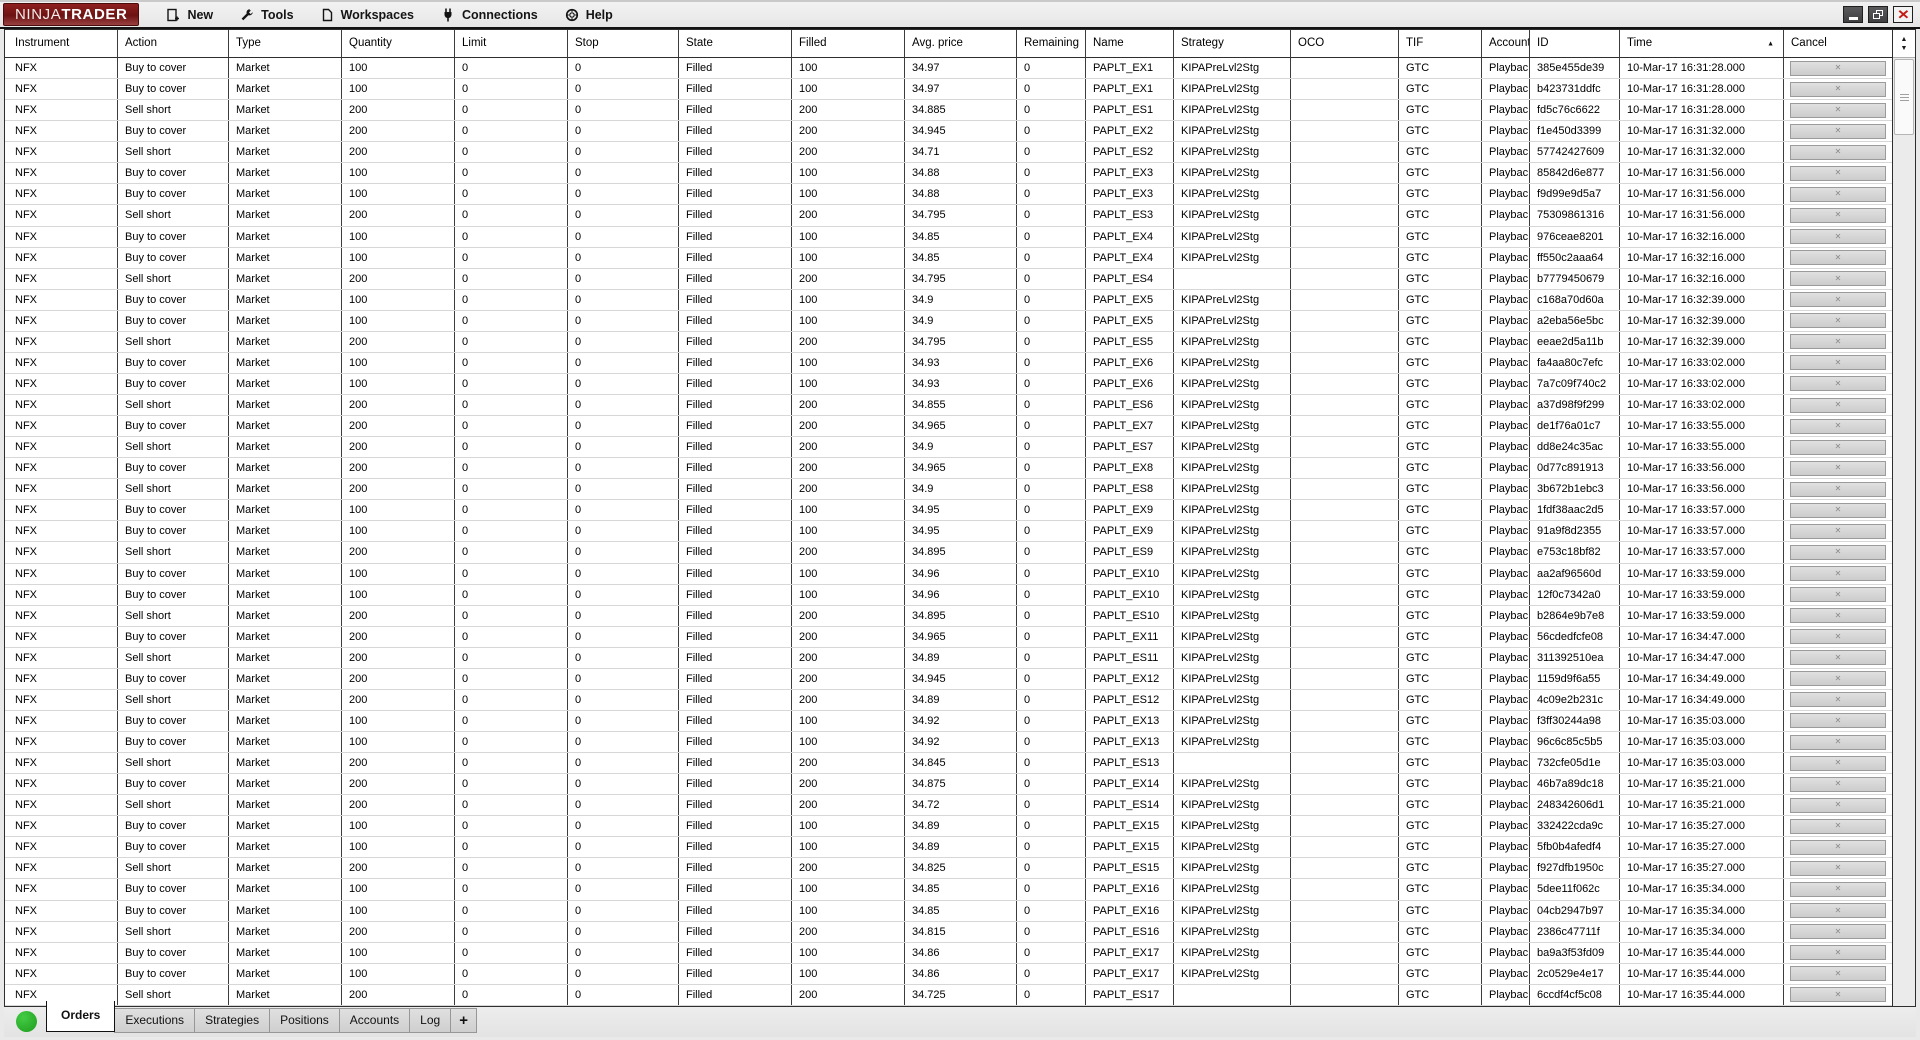  Describe the element at coordinates (1904, 39) in the screenshot. I see `scroll-up-icon: ▲` at that location.